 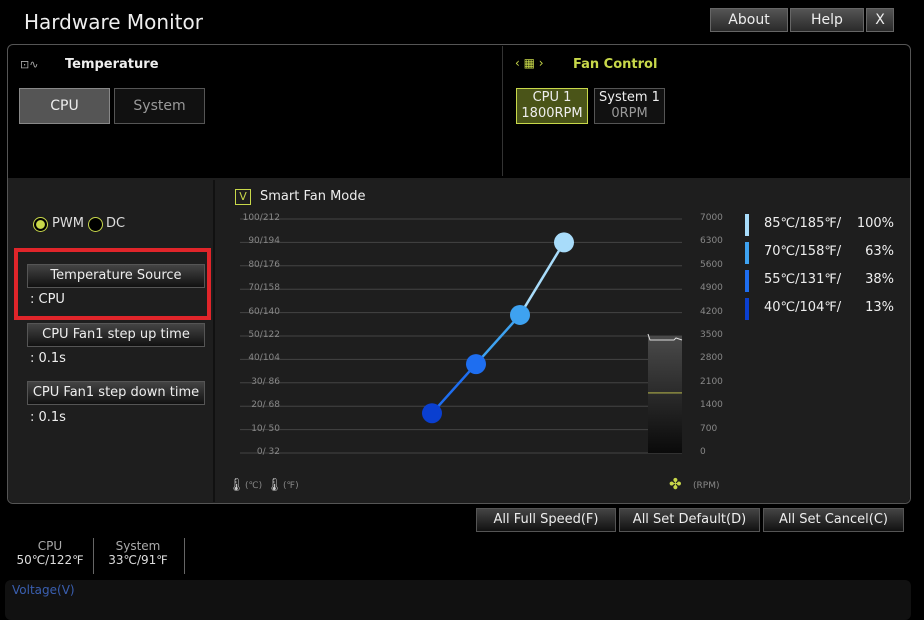 I want to click on right-tick-label: 2100, so click(x=711, y=381).